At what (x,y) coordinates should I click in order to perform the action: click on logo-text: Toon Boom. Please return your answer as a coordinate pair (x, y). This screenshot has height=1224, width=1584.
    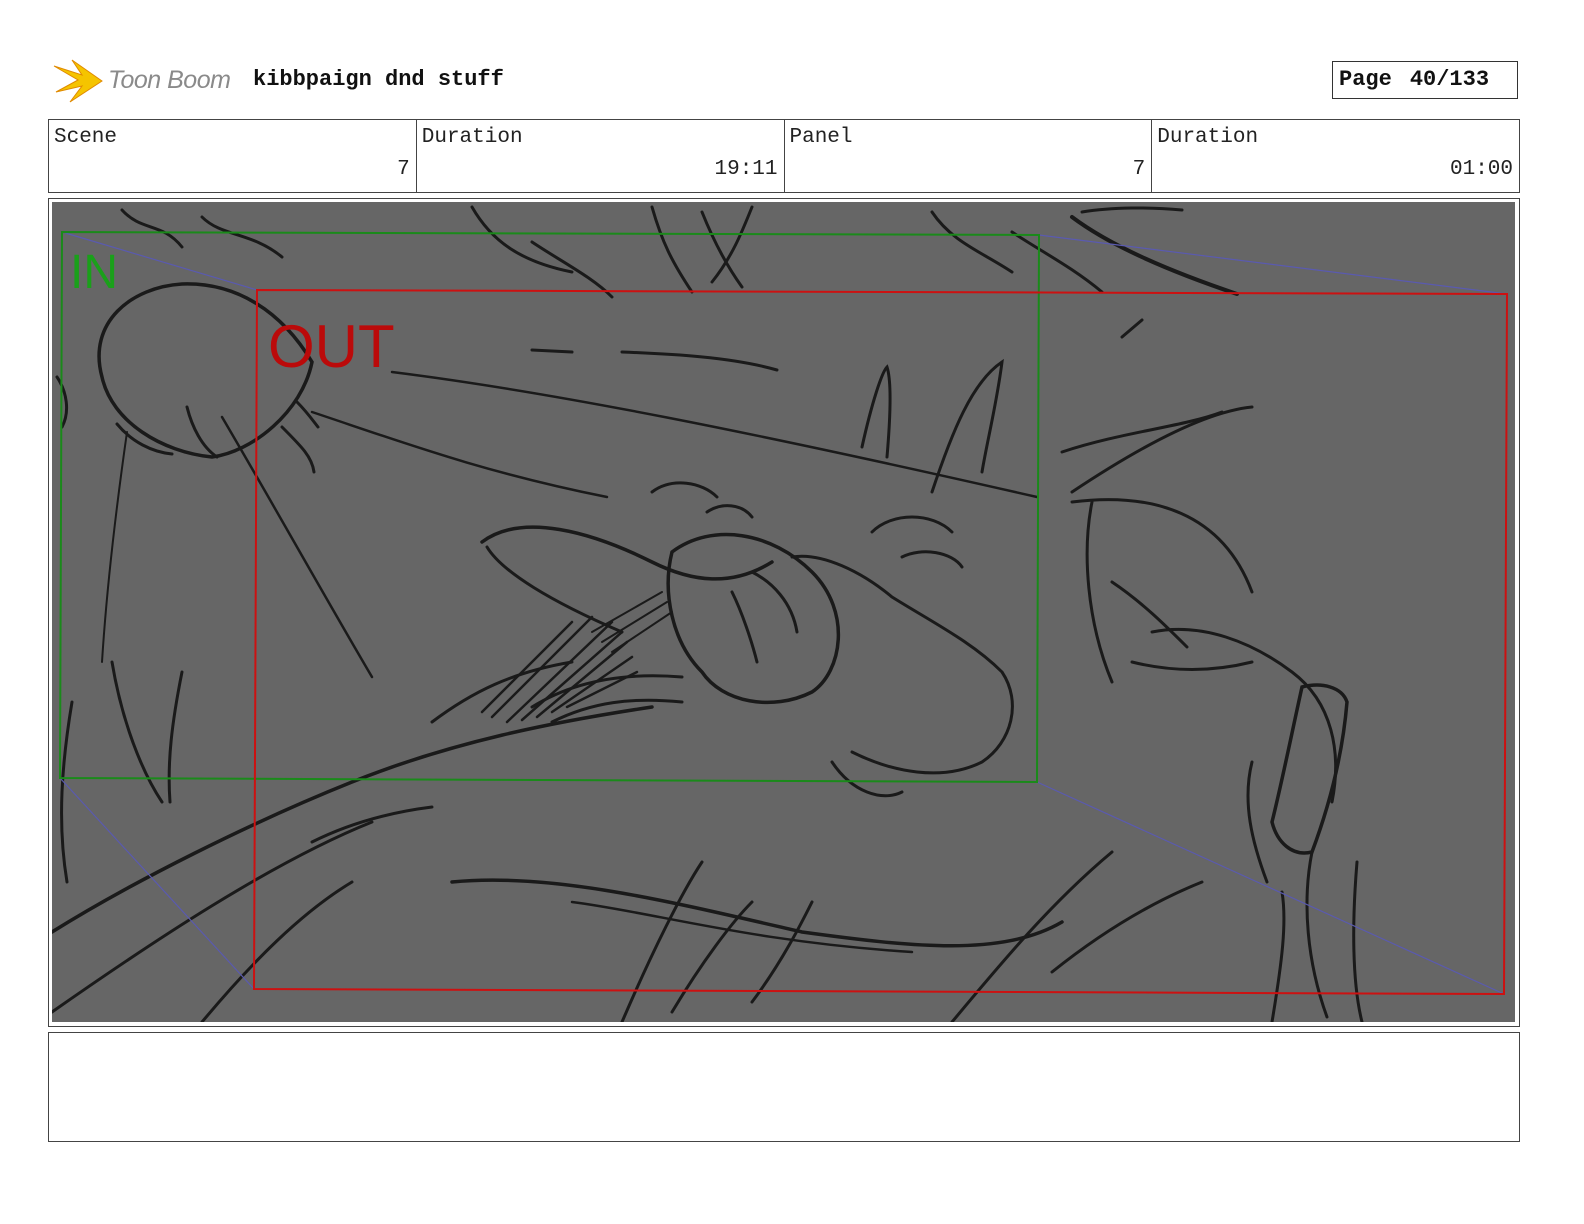
    Looking at the image, I should click on (169, 80).